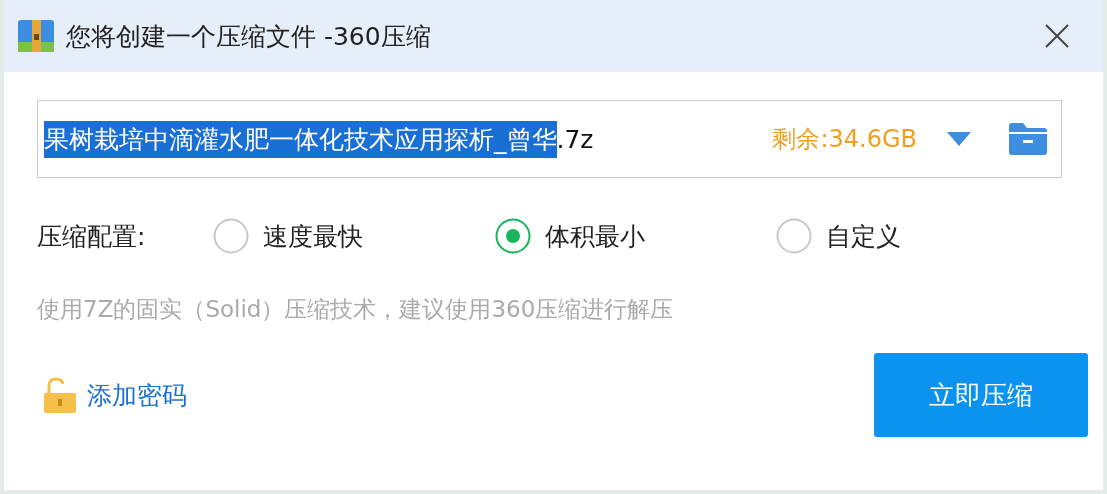 This screenshot has width=1107, height=494. I want to click on radio-option: 速度最快, so click(288, 236).